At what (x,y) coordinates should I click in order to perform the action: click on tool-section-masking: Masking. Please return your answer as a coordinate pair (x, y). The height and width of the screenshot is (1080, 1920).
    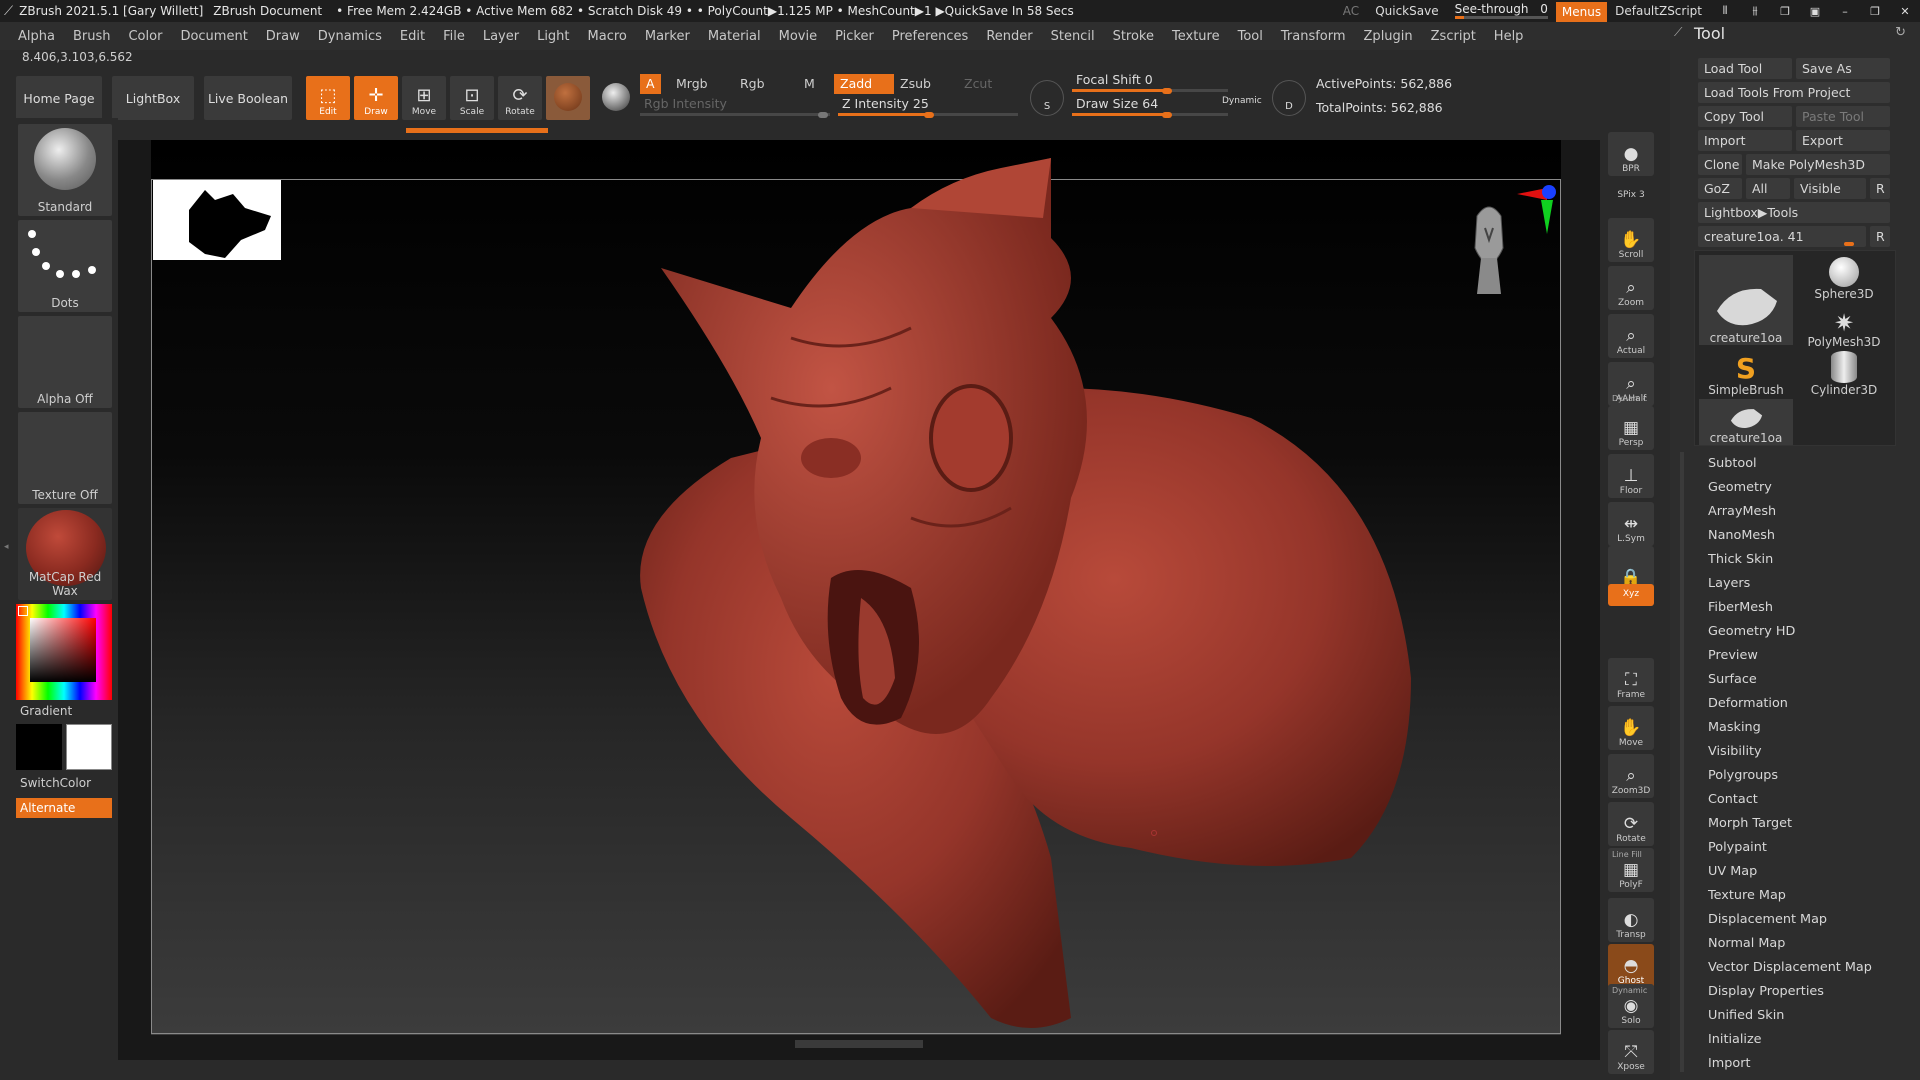
    Looking at the image, I should click on (1734, 727).